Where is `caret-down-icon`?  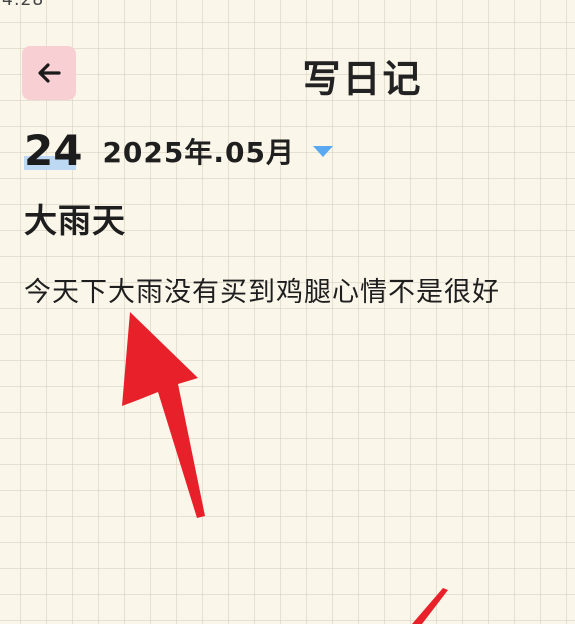
caret-down-icon is located at coordinates (323, 151).